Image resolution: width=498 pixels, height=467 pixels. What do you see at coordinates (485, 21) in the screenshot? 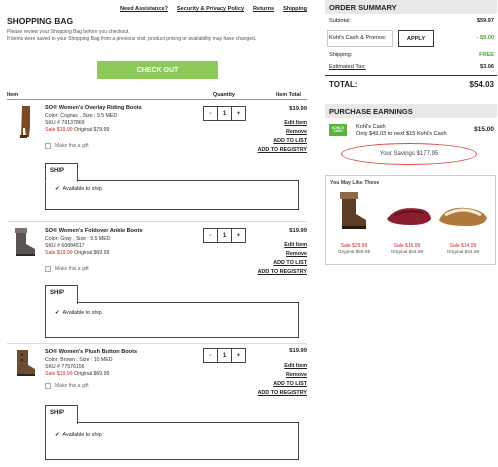
I see `subtotal-value: $59.97` at bounding box center [485, 21].